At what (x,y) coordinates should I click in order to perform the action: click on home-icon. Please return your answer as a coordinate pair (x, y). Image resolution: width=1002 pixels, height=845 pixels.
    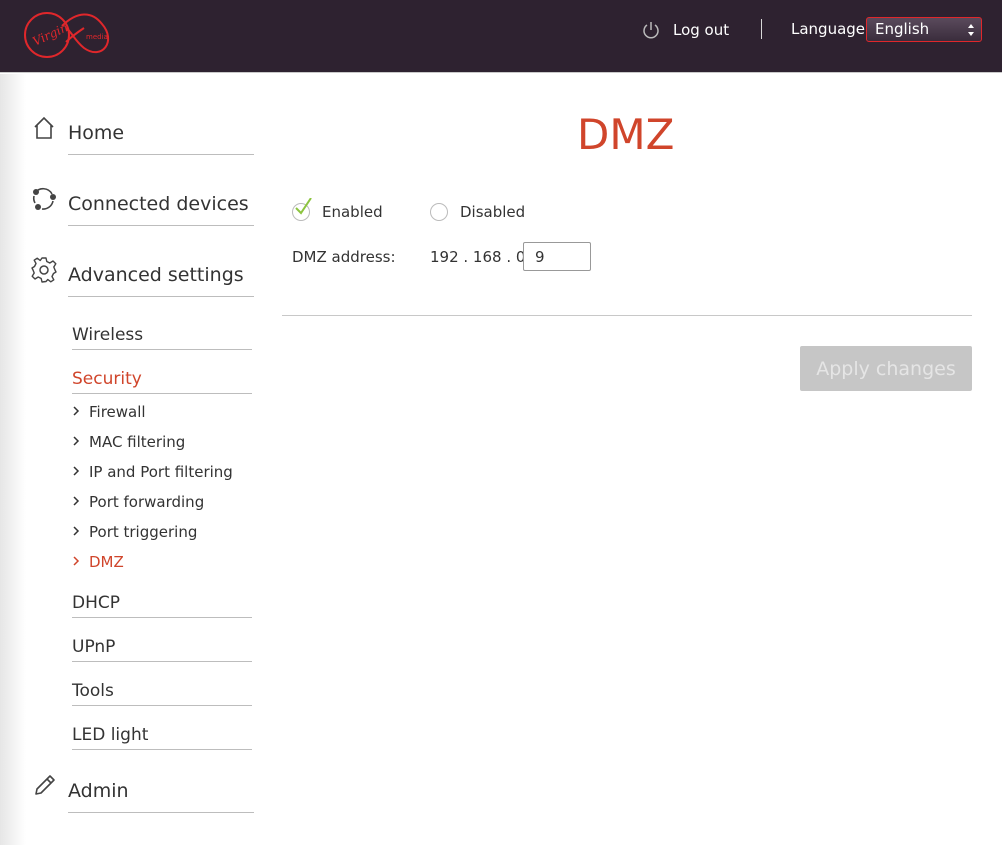
    Looking at the image, I should click on (44, 127).